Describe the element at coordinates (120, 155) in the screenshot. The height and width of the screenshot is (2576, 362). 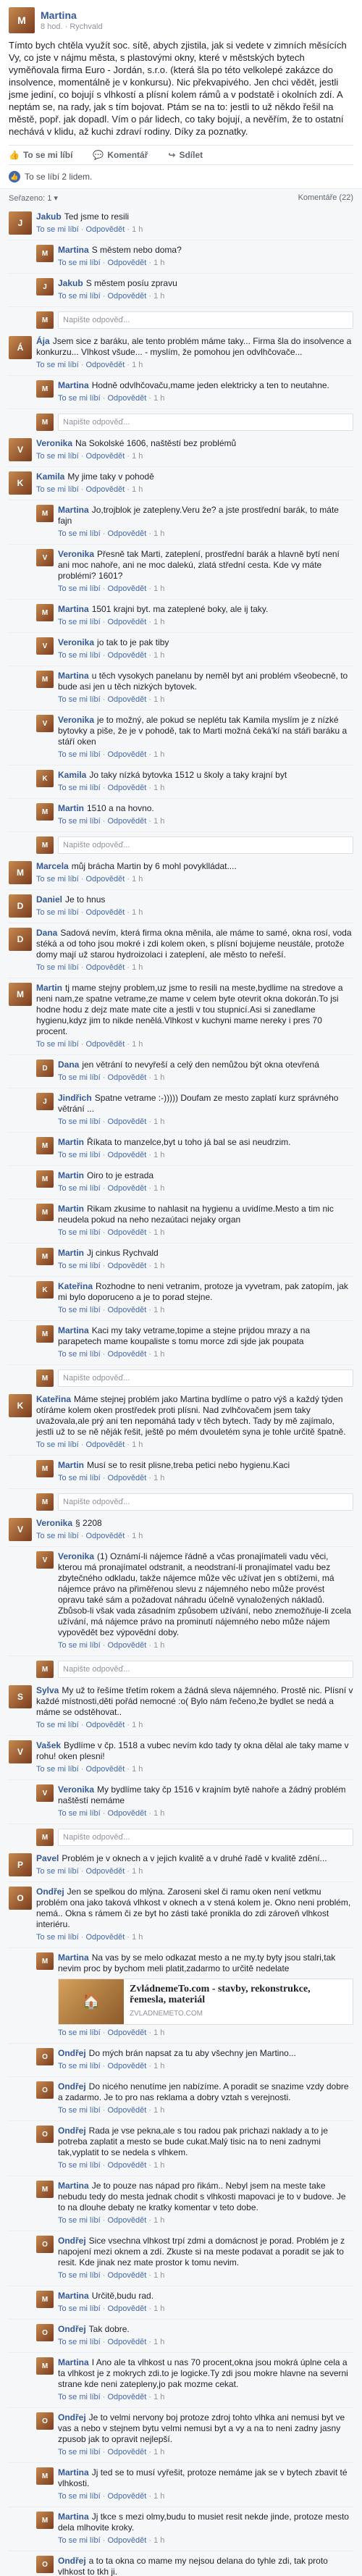
I see `comment-button: 💬 Komentář` at that location.